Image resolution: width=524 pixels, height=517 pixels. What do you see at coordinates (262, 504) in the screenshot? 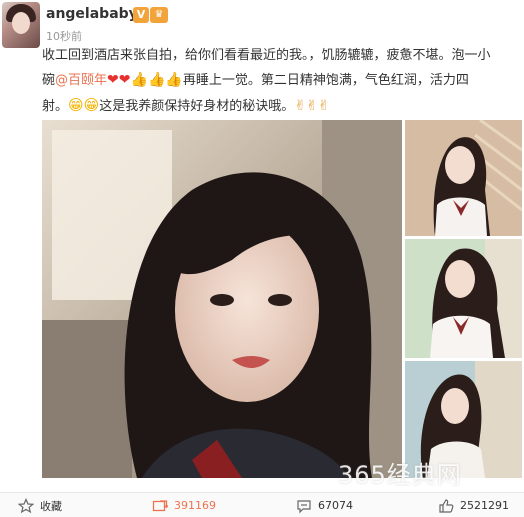
I see `action-bar: 收藏 391169 67074 2521291` at bounding box center [262, 504].